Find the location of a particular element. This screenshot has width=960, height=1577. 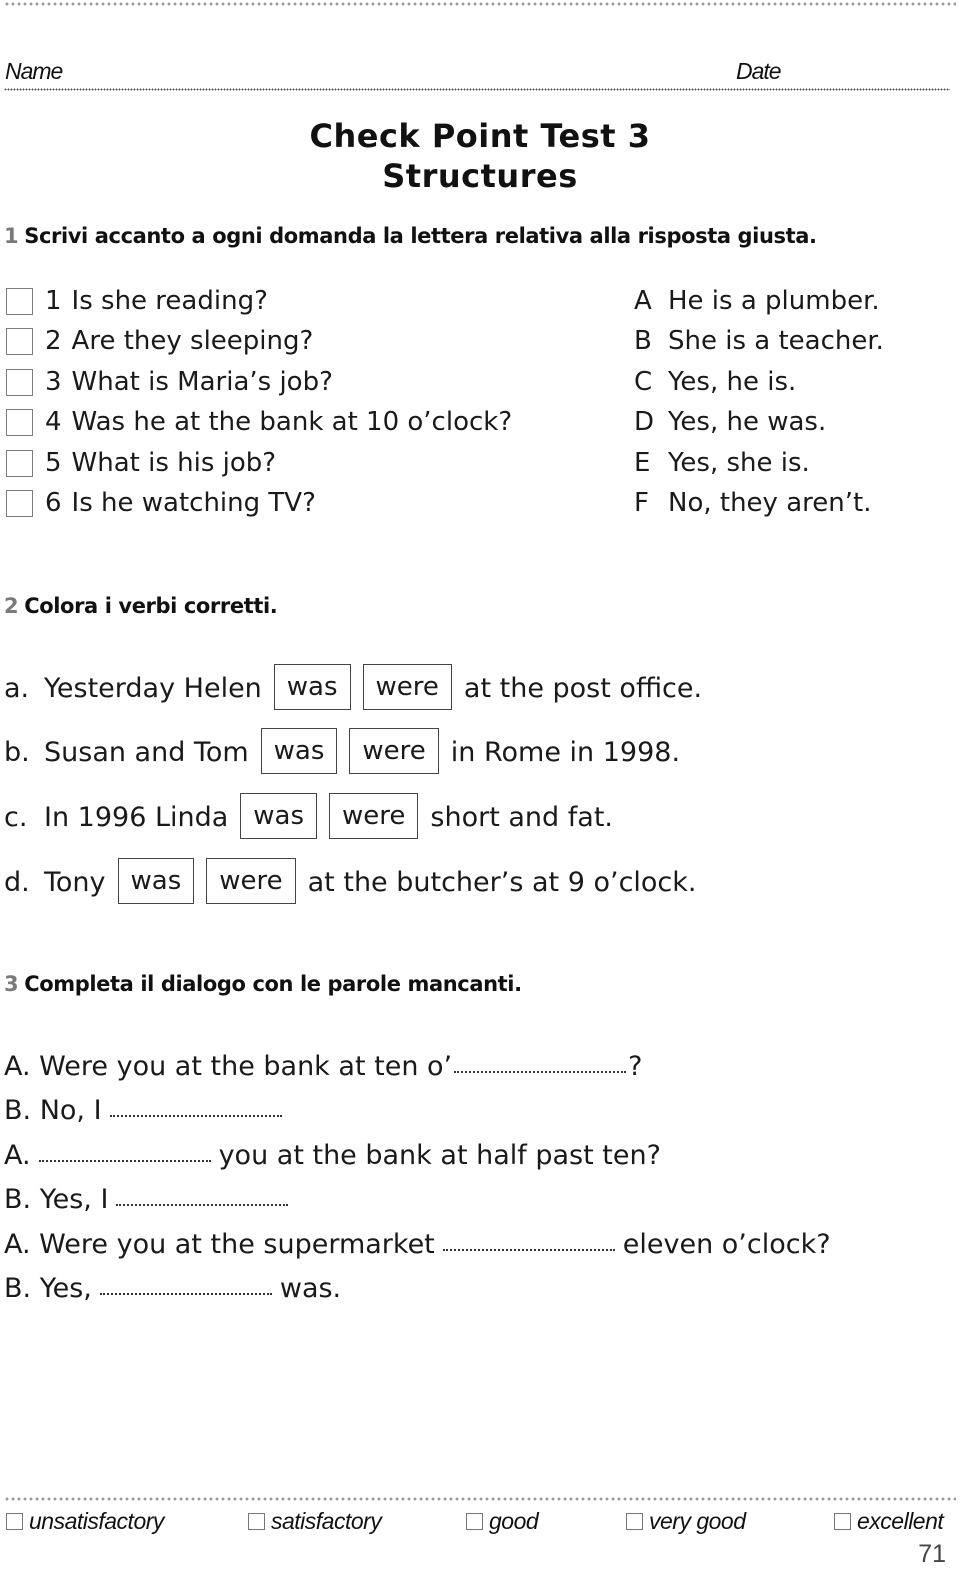

answer-letter: A is located at coordinates (643, 301).